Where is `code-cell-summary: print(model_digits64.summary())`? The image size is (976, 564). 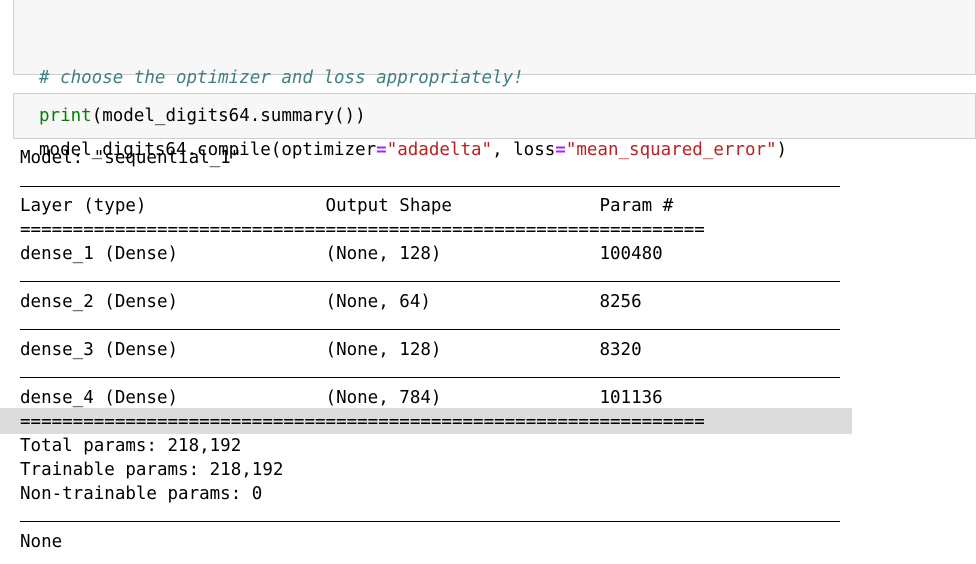 code-cell-summary: print(model_digits64.summary()) is located at coordinates (494, 116).